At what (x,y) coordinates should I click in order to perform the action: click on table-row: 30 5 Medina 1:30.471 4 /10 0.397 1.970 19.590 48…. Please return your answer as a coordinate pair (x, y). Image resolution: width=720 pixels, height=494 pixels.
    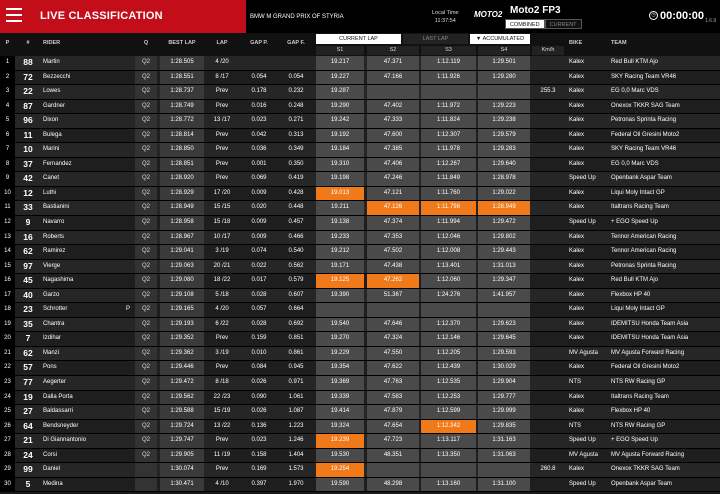
    Looking at the image, I should click on (360, 485).